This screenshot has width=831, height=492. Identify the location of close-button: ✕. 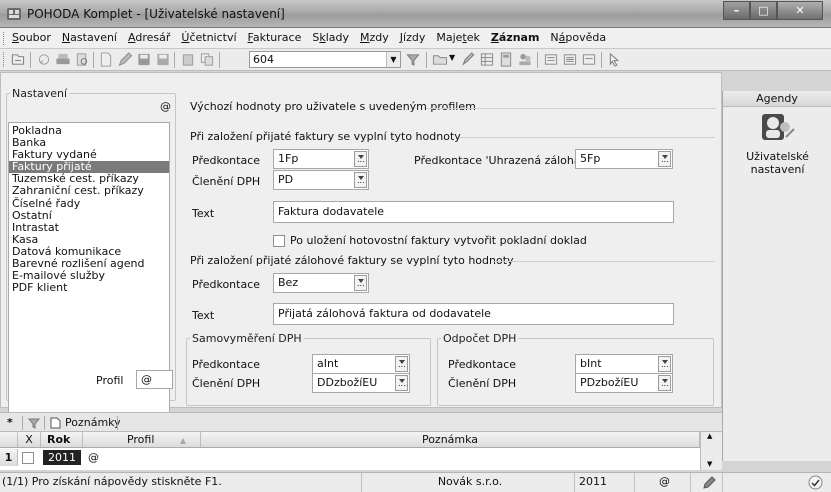
(800, 10).